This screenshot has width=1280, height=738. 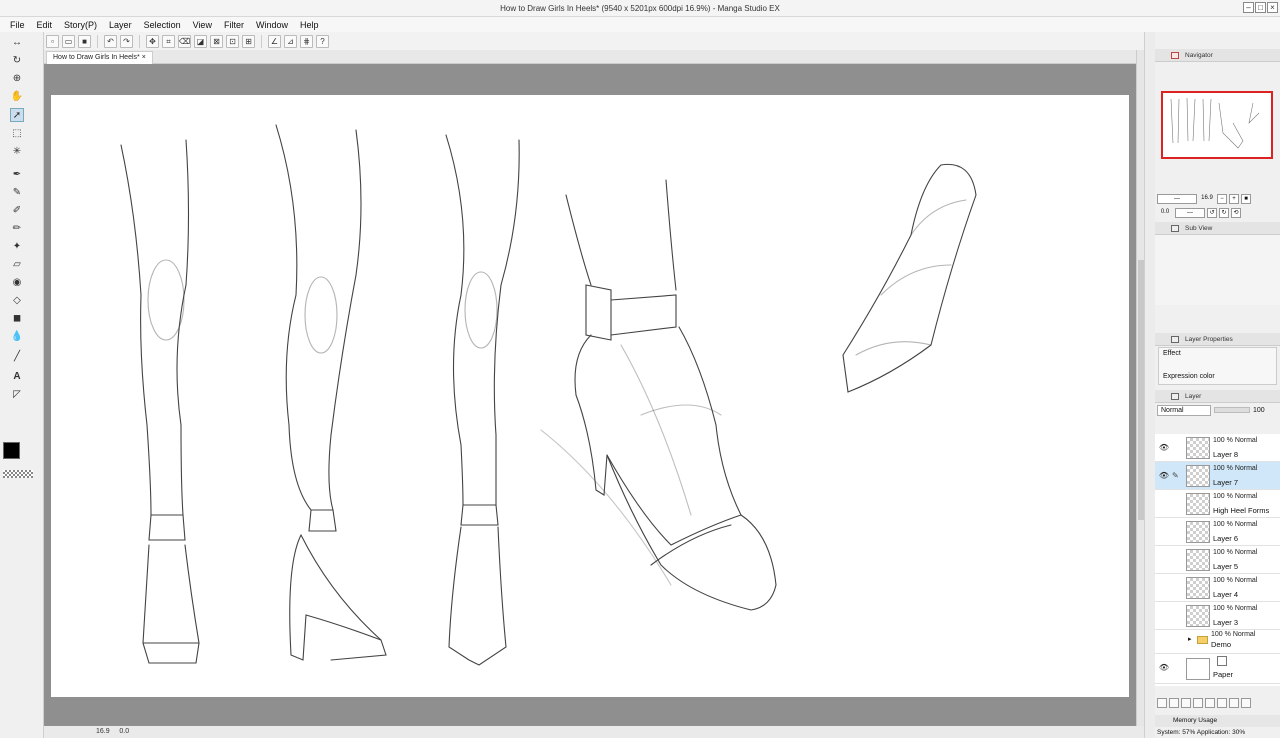 I want to click on marker-icon: ✏, so click(x=17, y=229).